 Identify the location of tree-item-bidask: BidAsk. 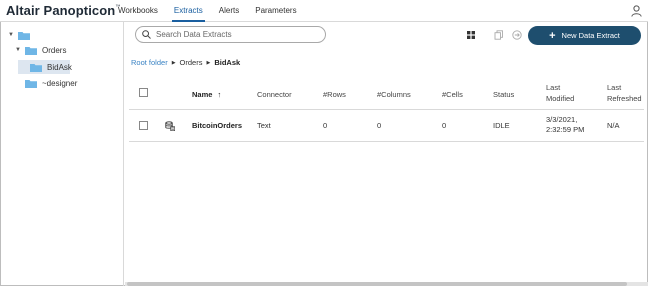
(45, 67).